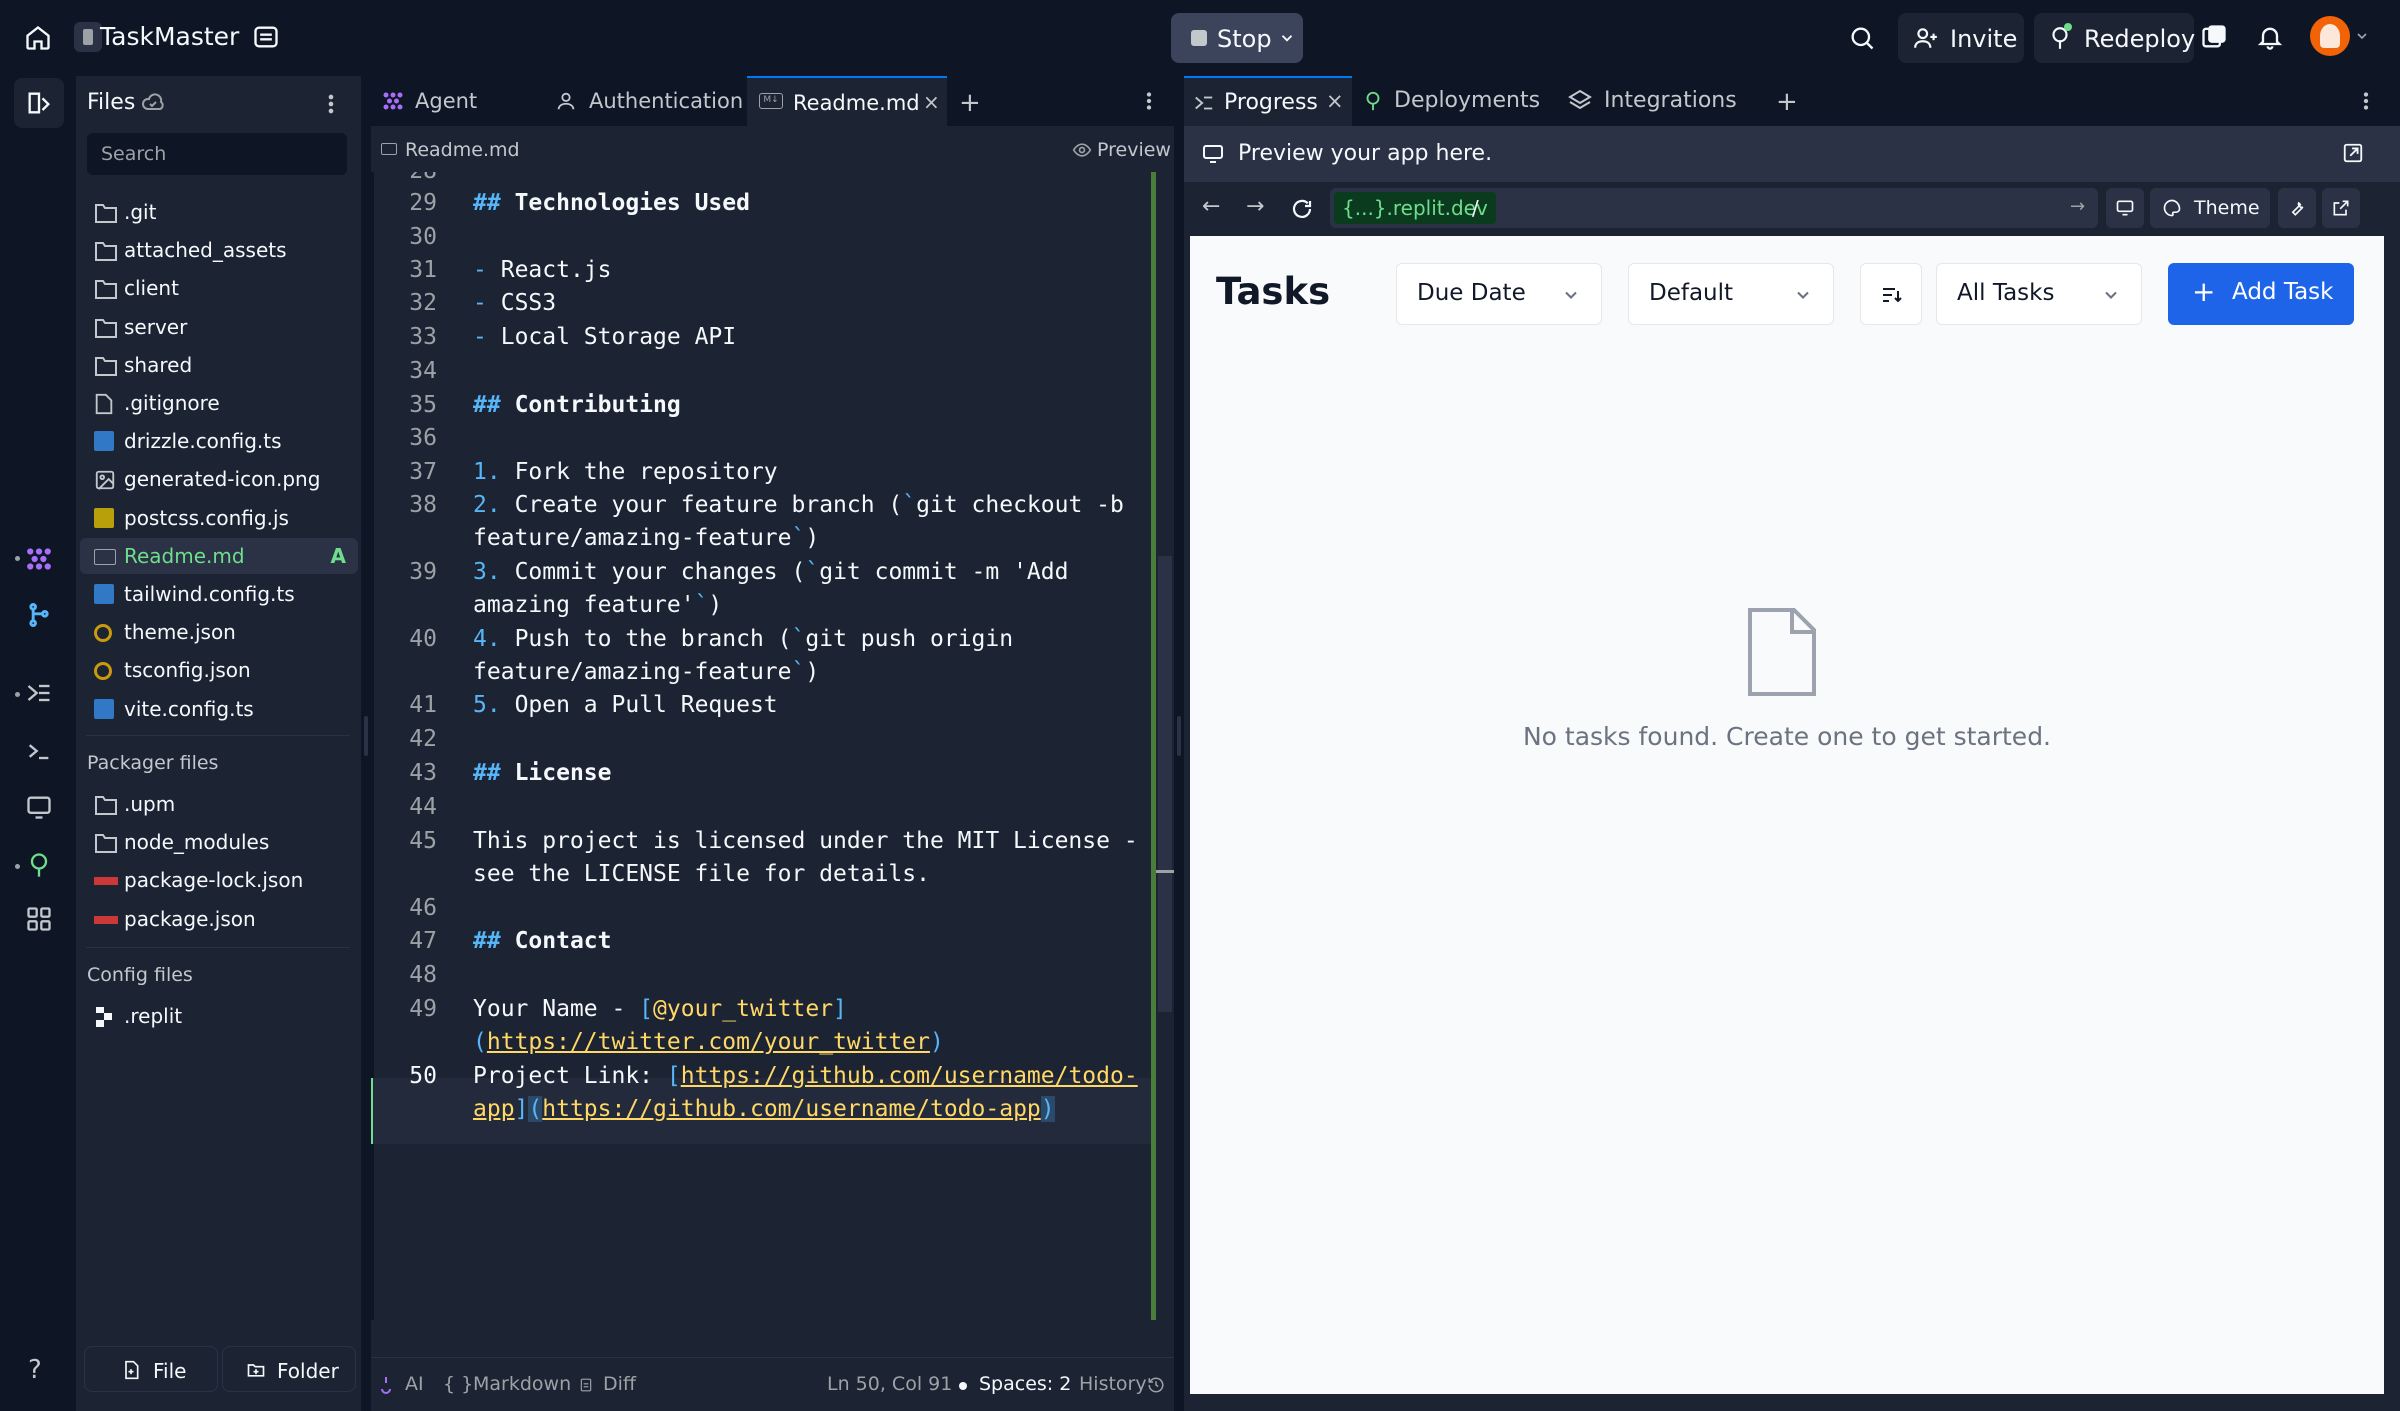  Describe the element at coordinates (1113, 1384) in the screenshot. I see `history-button: History` at that location.